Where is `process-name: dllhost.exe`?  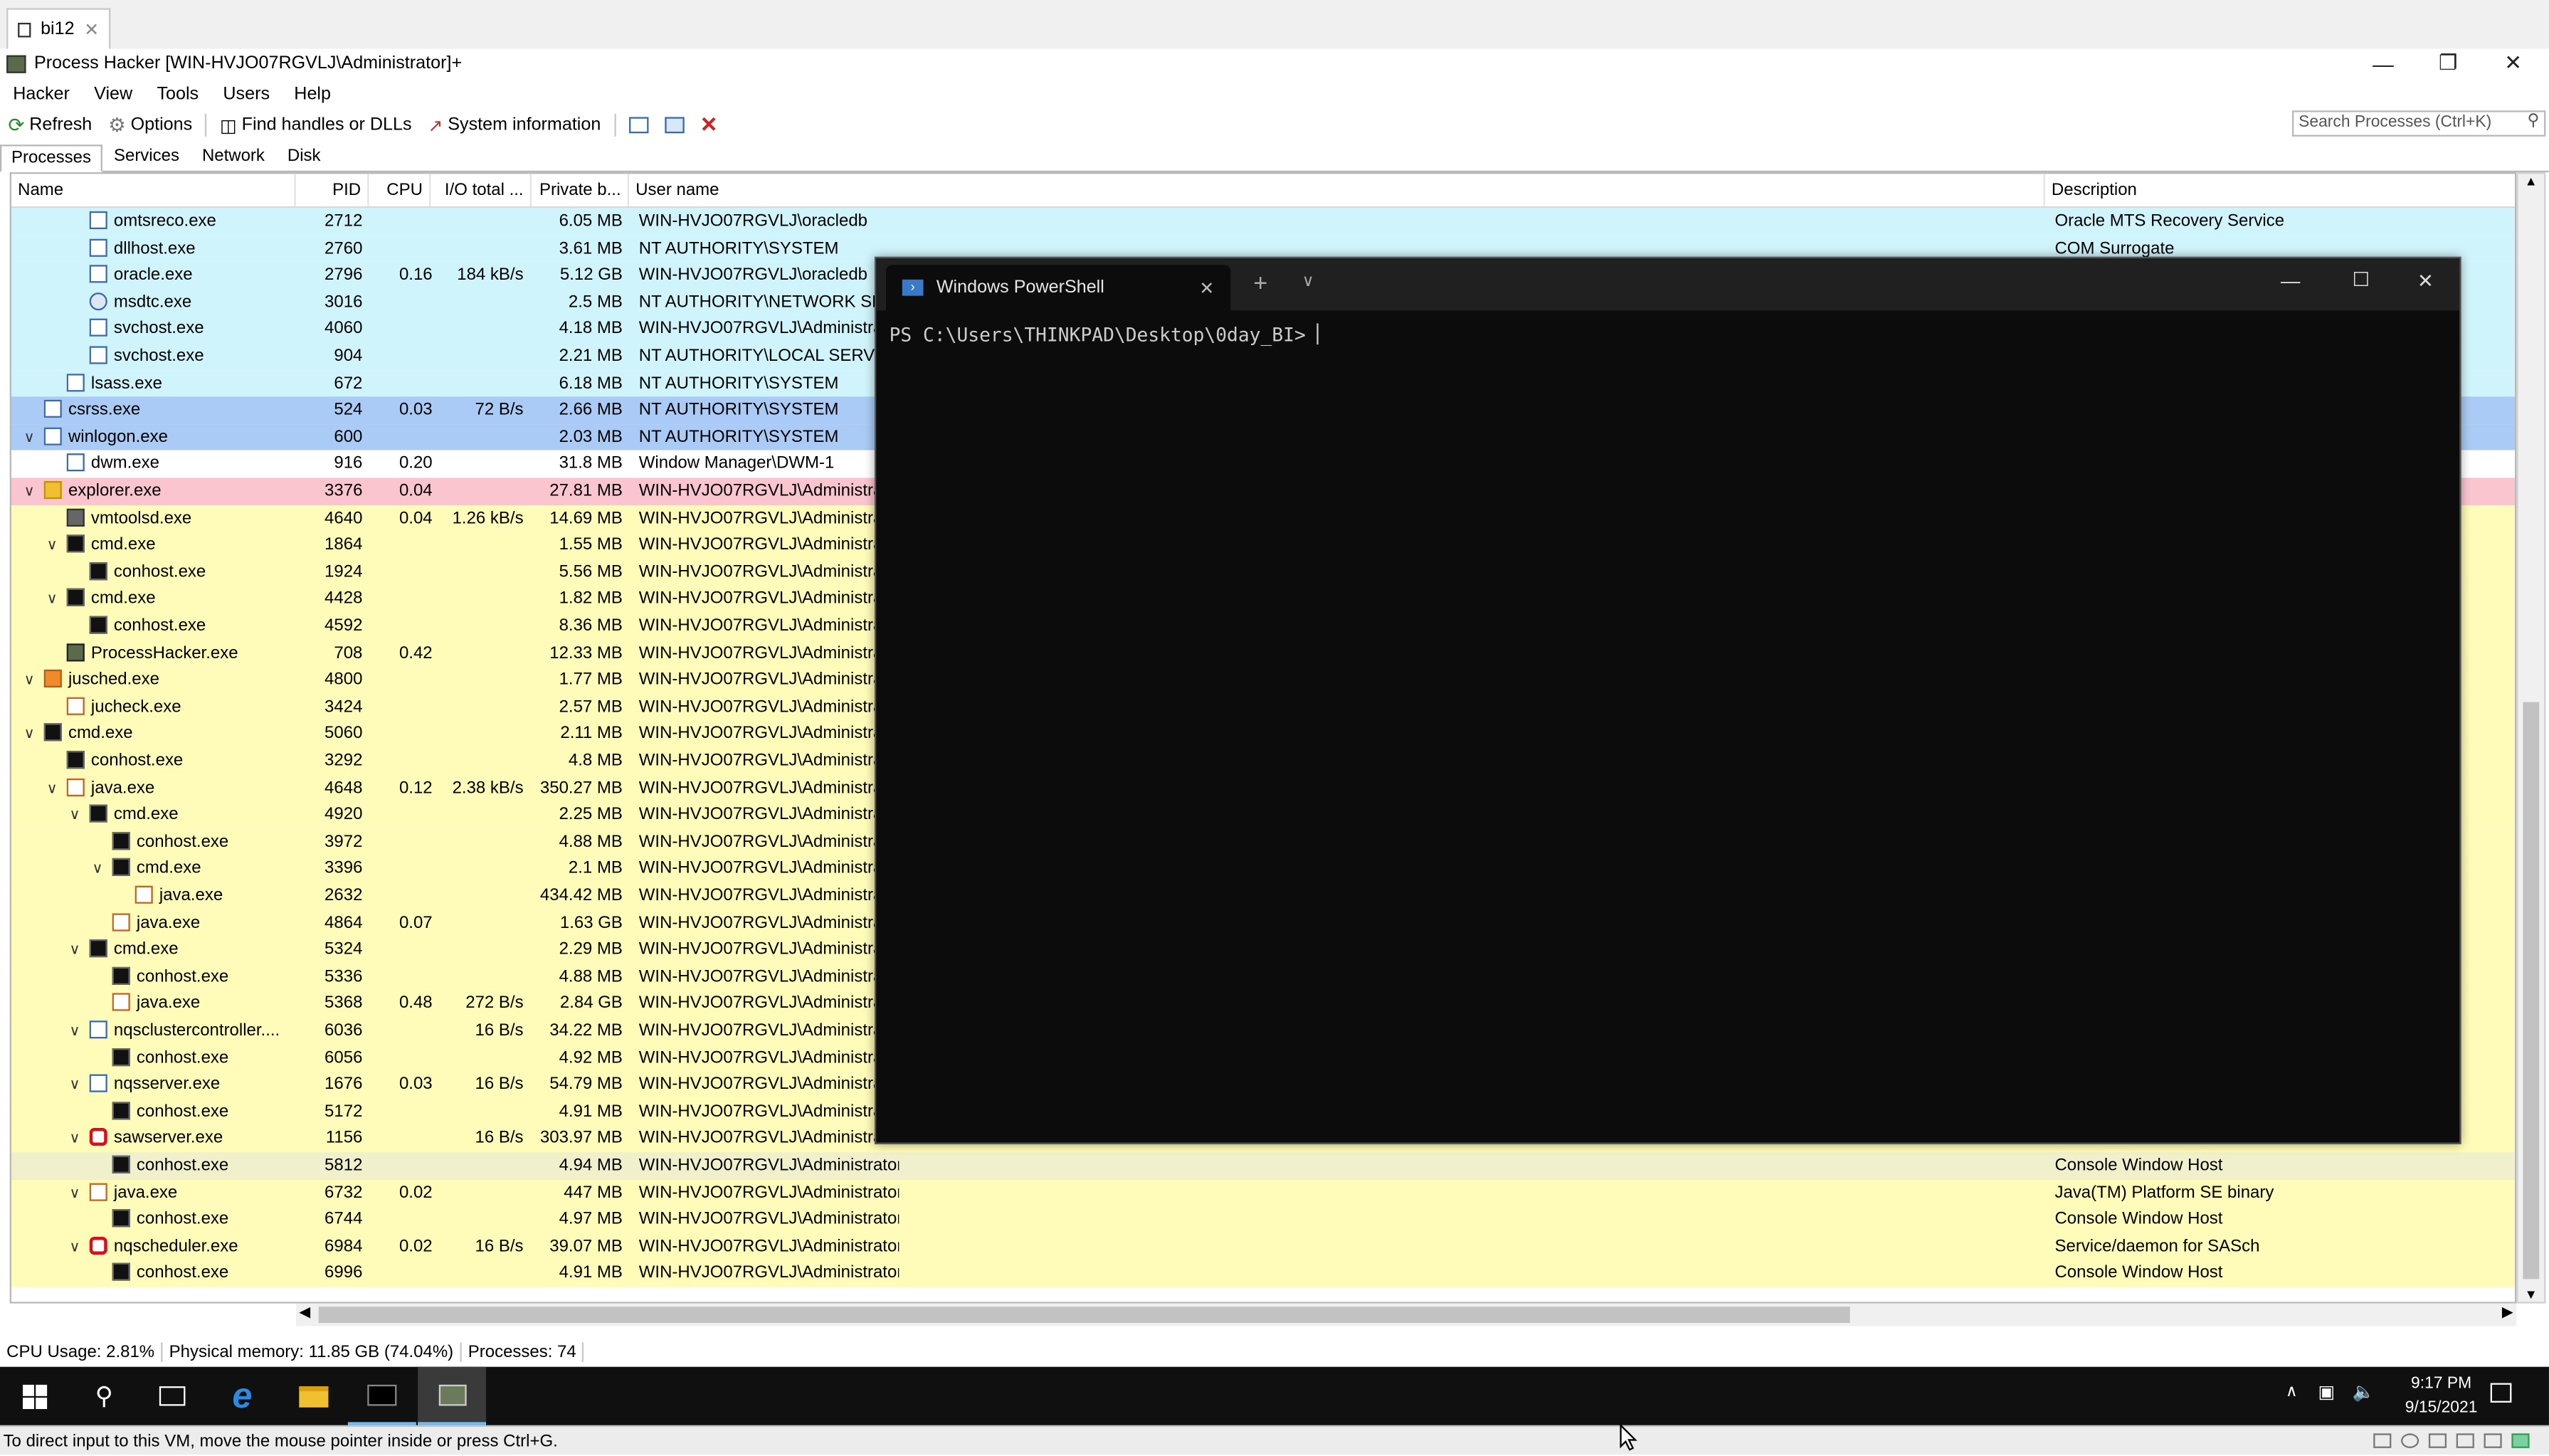
process-name: dllhost.exe is located at coordinates (190, 248).